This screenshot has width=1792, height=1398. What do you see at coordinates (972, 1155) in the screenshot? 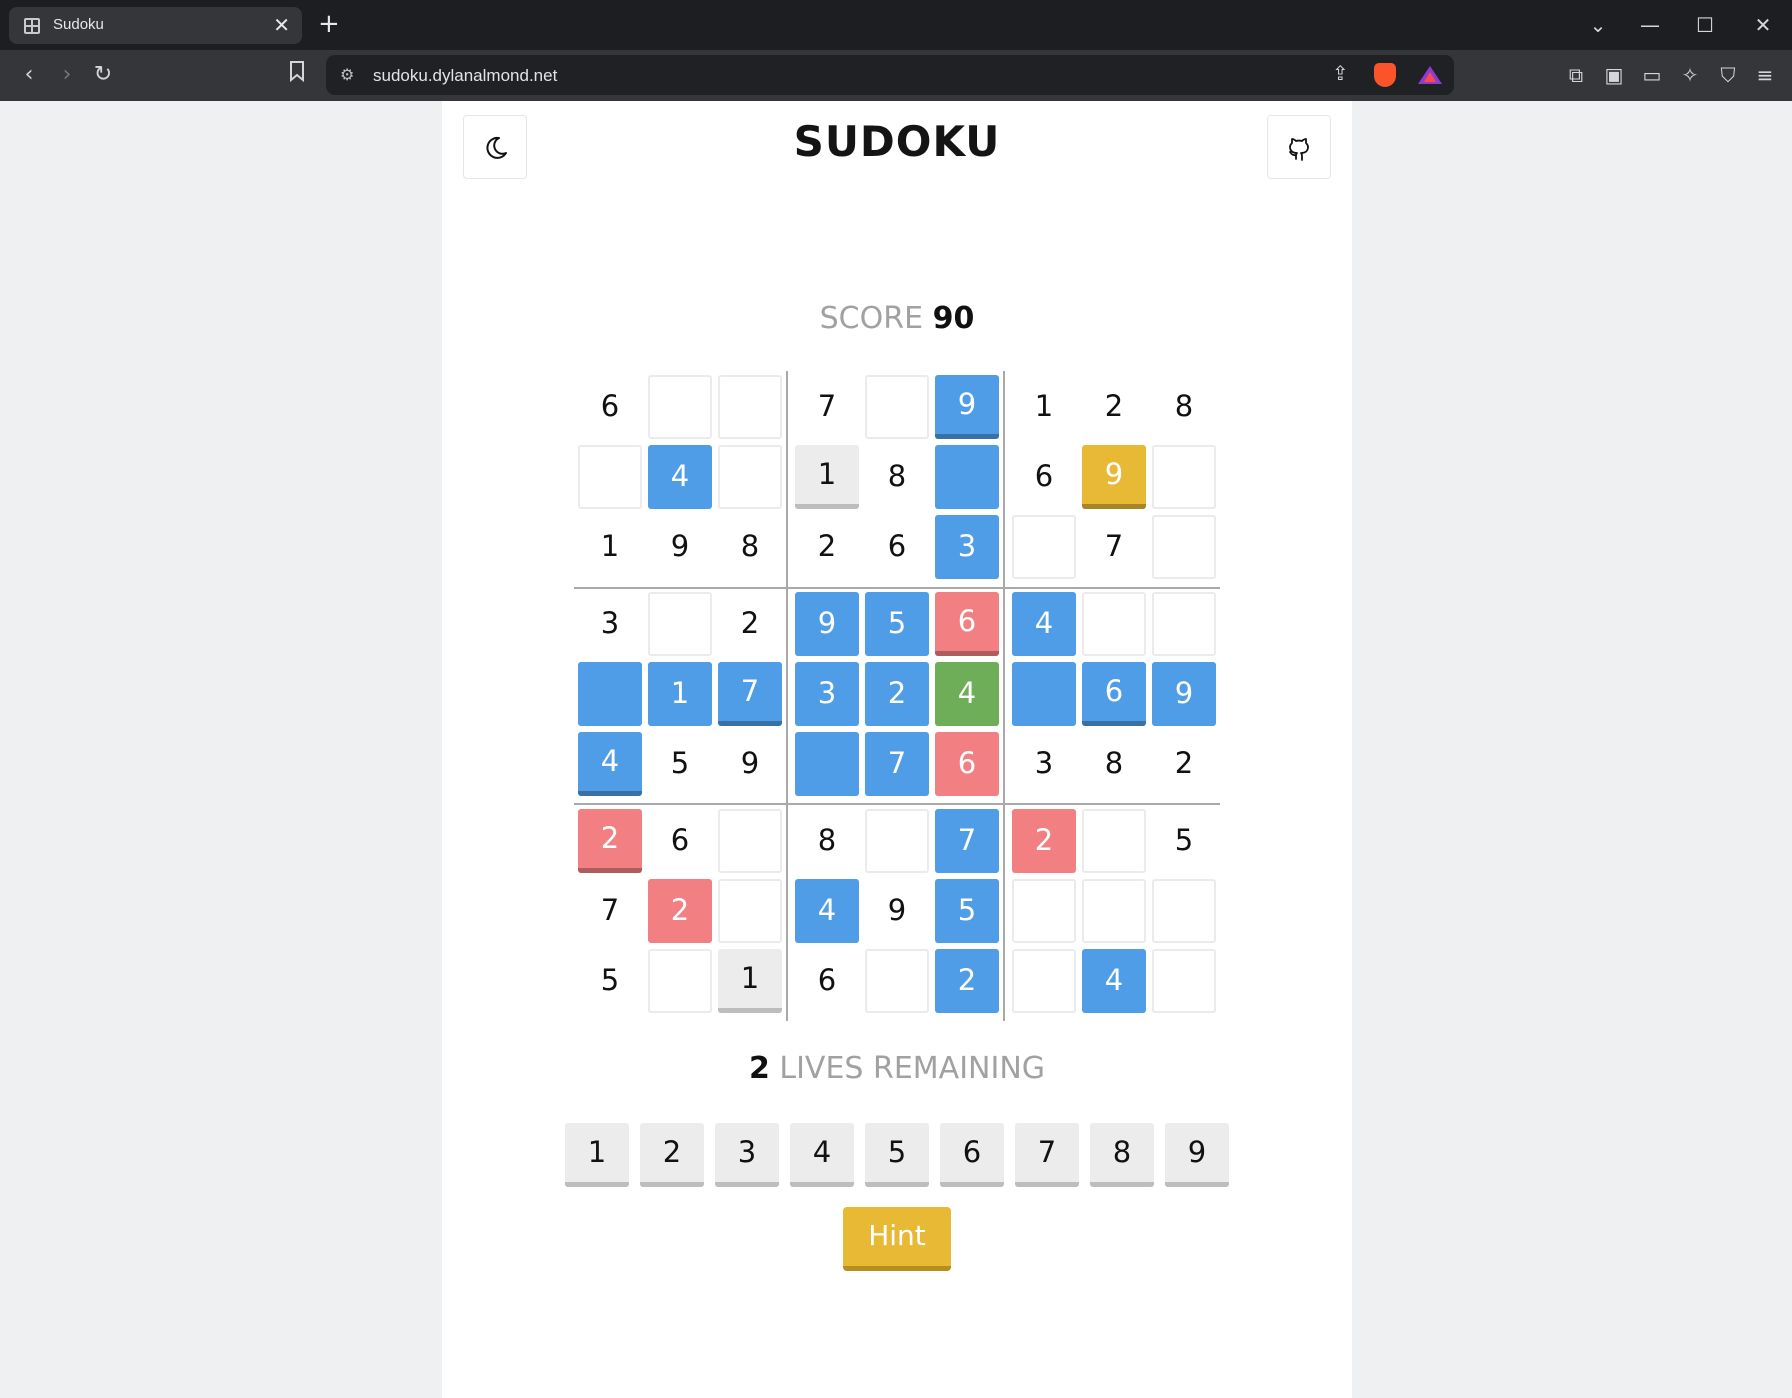
I see `number-button-6: 6` at bounding box center [972, 1155].